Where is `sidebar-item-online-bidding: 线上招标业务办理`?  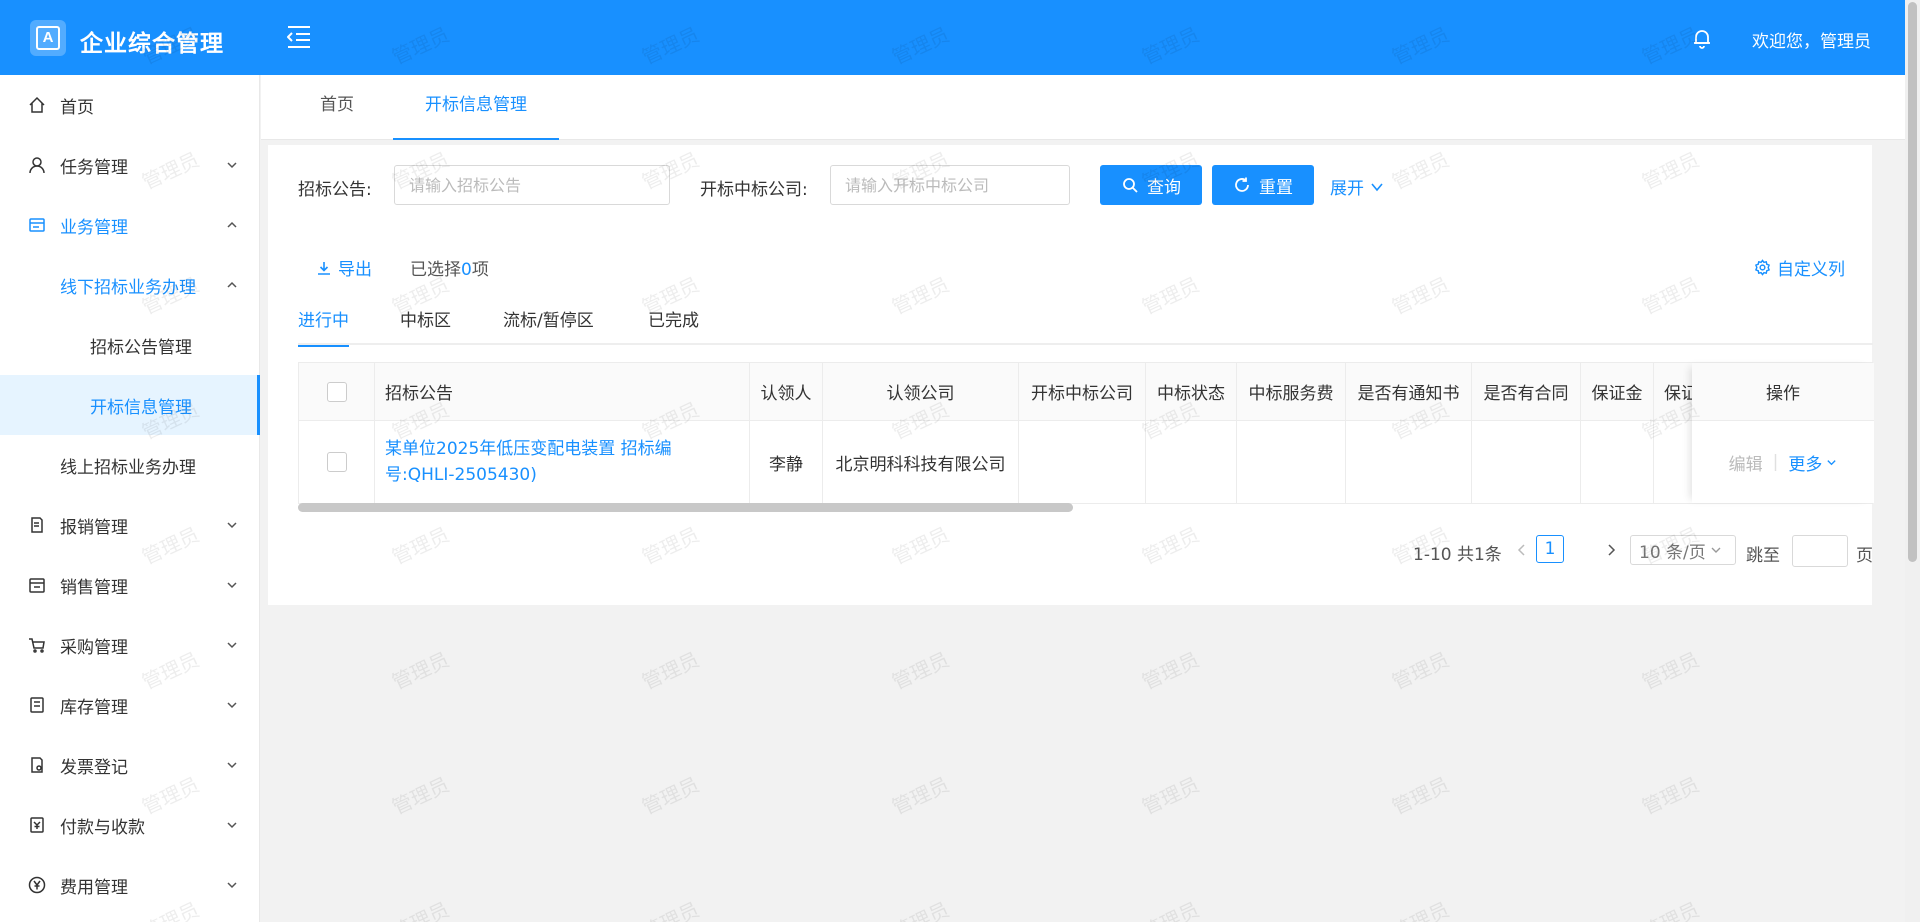
sidebar-item-online-bidding: 线上招标业务办理 is located at coordinates (130, 465).